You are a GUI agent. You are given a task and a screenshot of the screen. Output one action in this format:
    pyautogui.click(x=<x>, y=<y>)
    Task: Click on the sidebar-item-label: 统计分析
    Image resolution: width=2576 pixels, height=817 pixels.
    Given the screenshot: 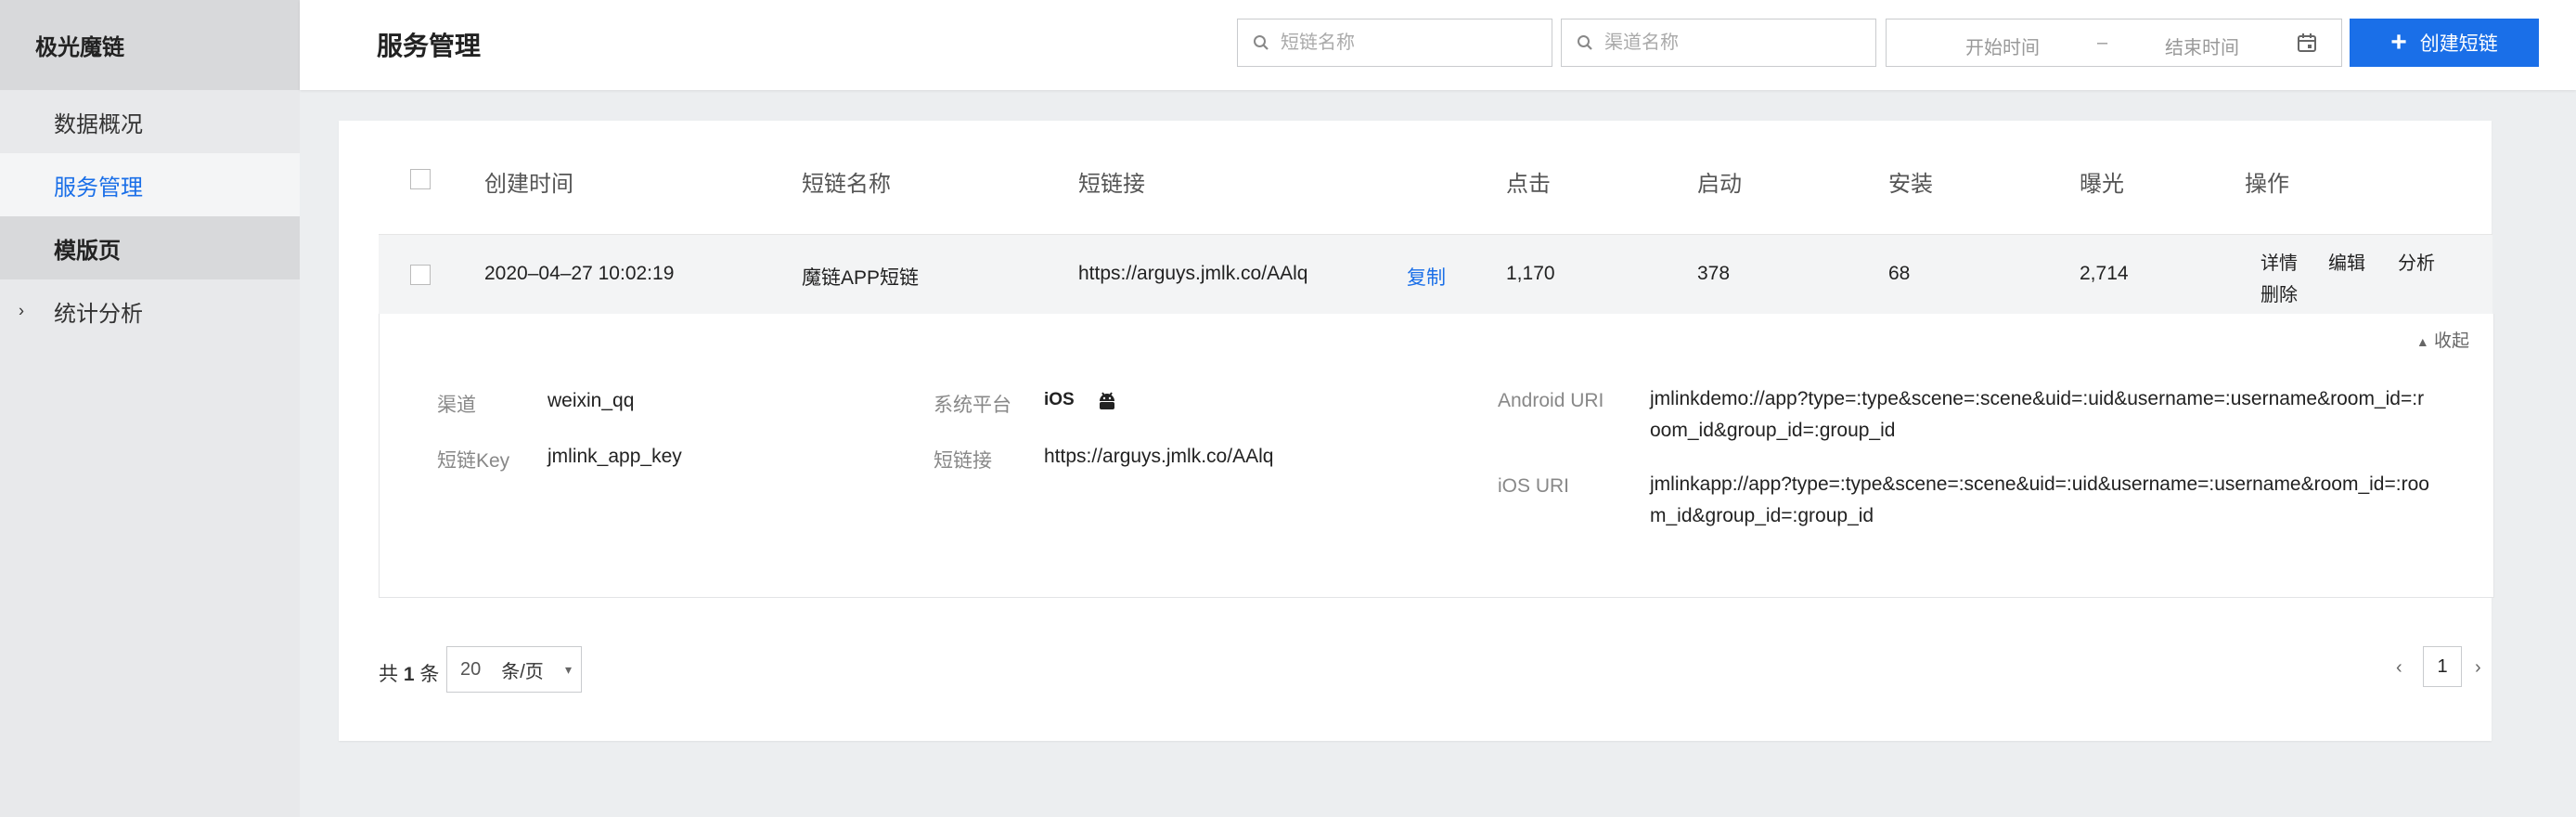 What is the action you would take?
    pyautogui.click(x=98, y=314)
    